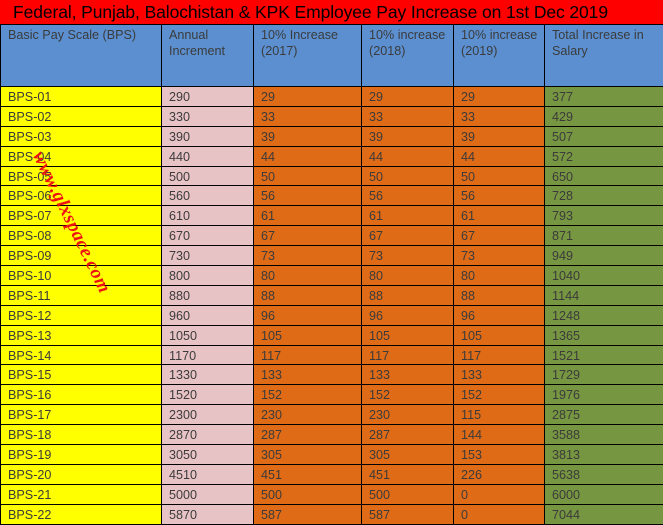  I want to click on cell-annual-increment: 3050, so click(208, 455).